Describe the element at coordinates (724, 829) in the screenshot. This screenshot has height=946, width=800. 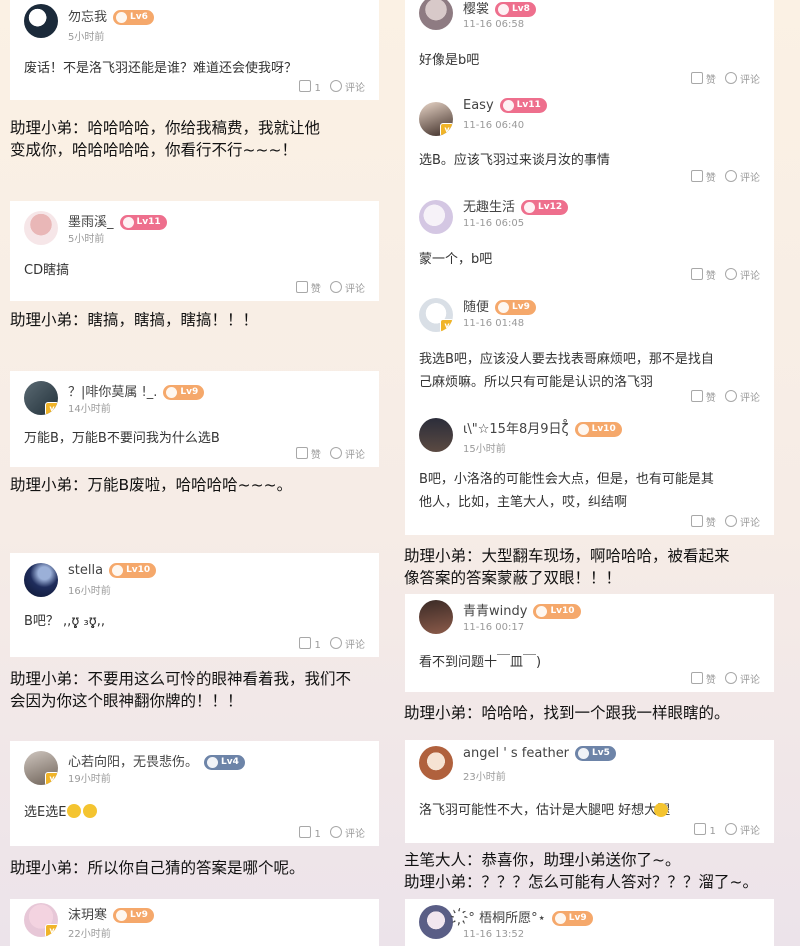
I see `comment-actions: 1 评论` at that location.